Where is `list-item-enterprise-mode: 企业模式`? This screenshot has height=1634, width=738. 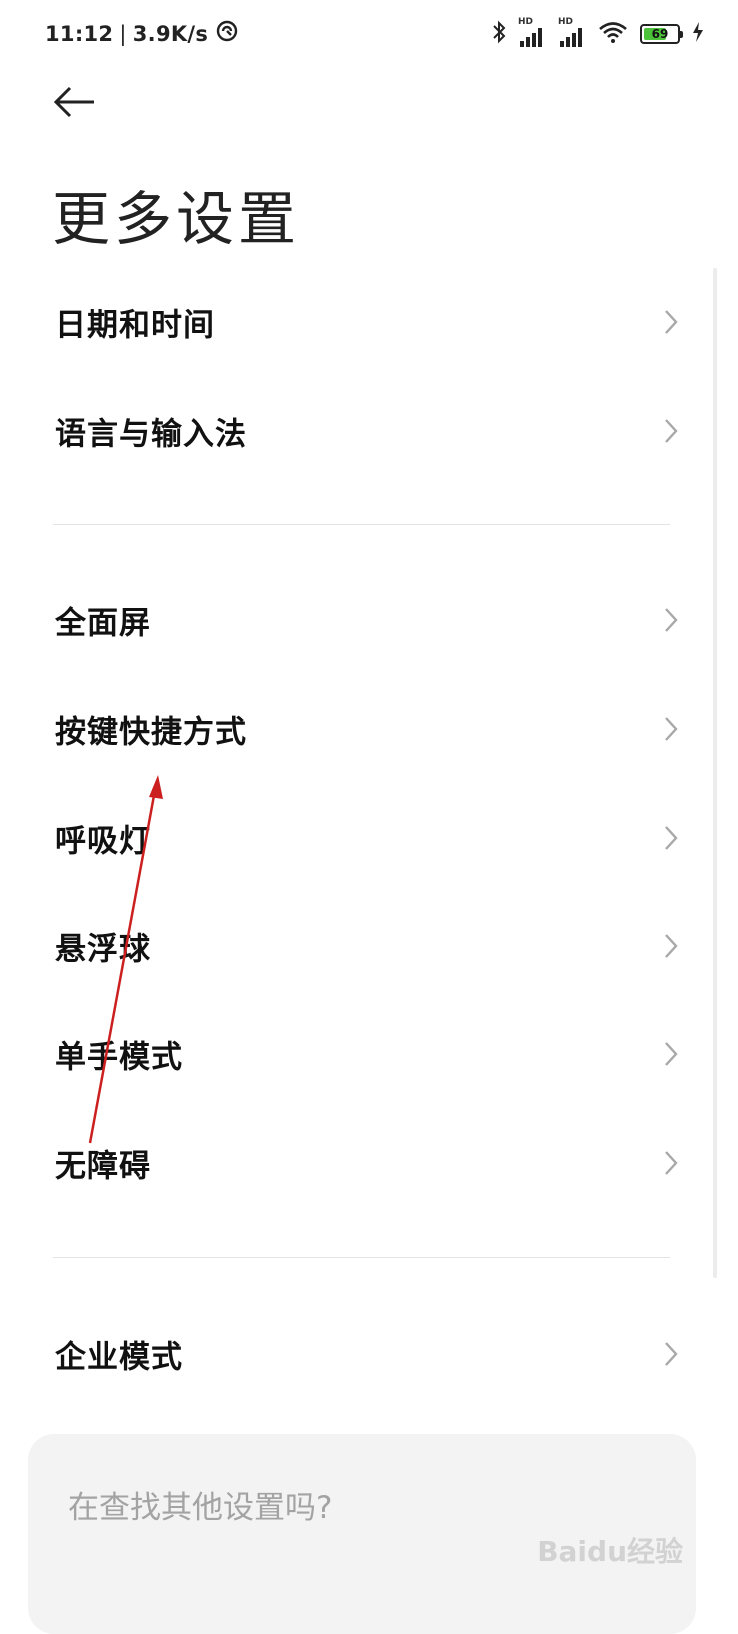 list-item-enterprise-mode: 企业模式 is located at coordinates (369, 1354).